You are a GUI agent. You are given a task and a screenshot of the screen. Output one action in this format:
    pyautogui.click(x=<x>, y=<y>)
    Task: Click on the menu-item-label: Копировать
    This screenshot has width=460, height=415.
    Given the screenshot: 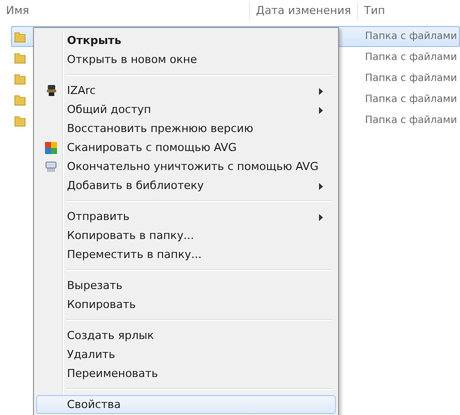 What is the action you would take?
    pyautogui.click(x=101, y=304)
    